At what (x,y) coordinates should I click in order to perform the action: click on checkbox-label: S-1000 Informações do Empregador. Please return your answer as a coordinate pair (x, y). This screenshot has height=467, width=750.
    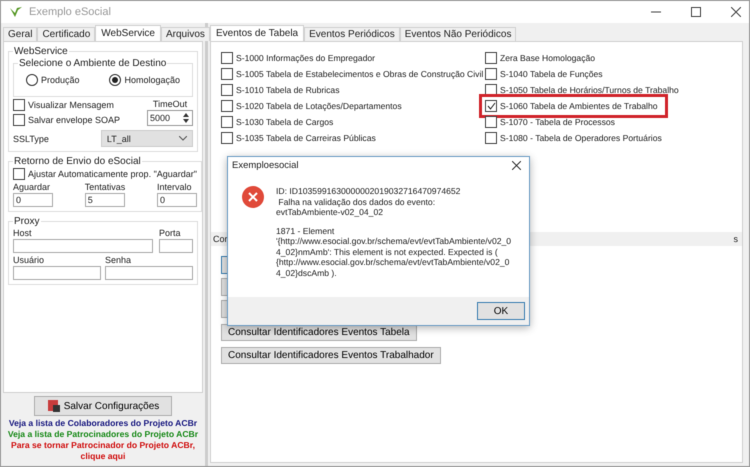
    Looking at the image, I should click on (306, 58).